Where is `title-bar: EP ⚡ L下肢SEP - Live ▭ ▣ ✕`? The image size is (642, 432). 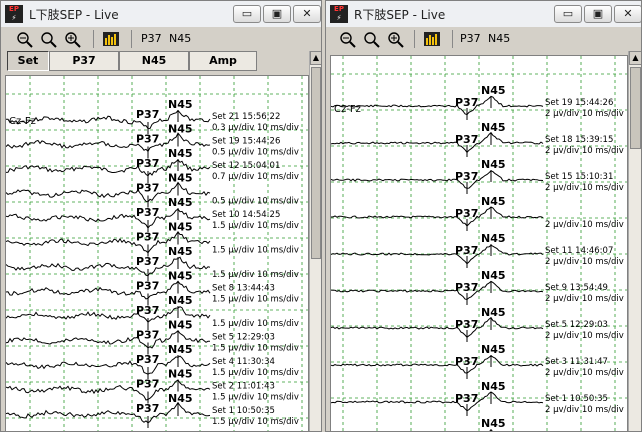 title-bar: EP ⚡ L下肢SEP - Live ▭ ▣ ✕ is located at coordinates (161, 14).